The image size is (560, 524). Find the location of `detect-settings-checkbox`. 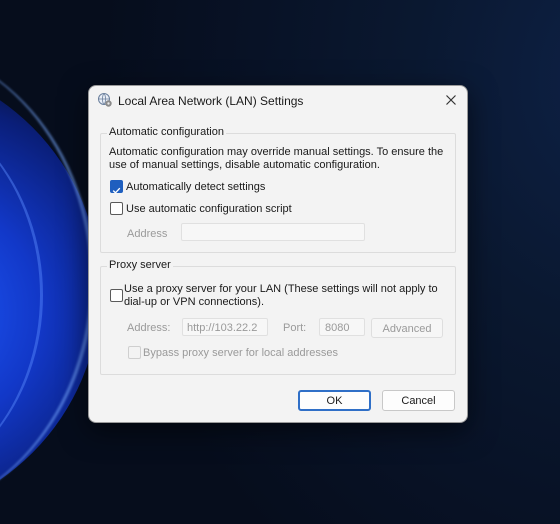

detect-settings-checkbox is located at coordinates (116, 187).